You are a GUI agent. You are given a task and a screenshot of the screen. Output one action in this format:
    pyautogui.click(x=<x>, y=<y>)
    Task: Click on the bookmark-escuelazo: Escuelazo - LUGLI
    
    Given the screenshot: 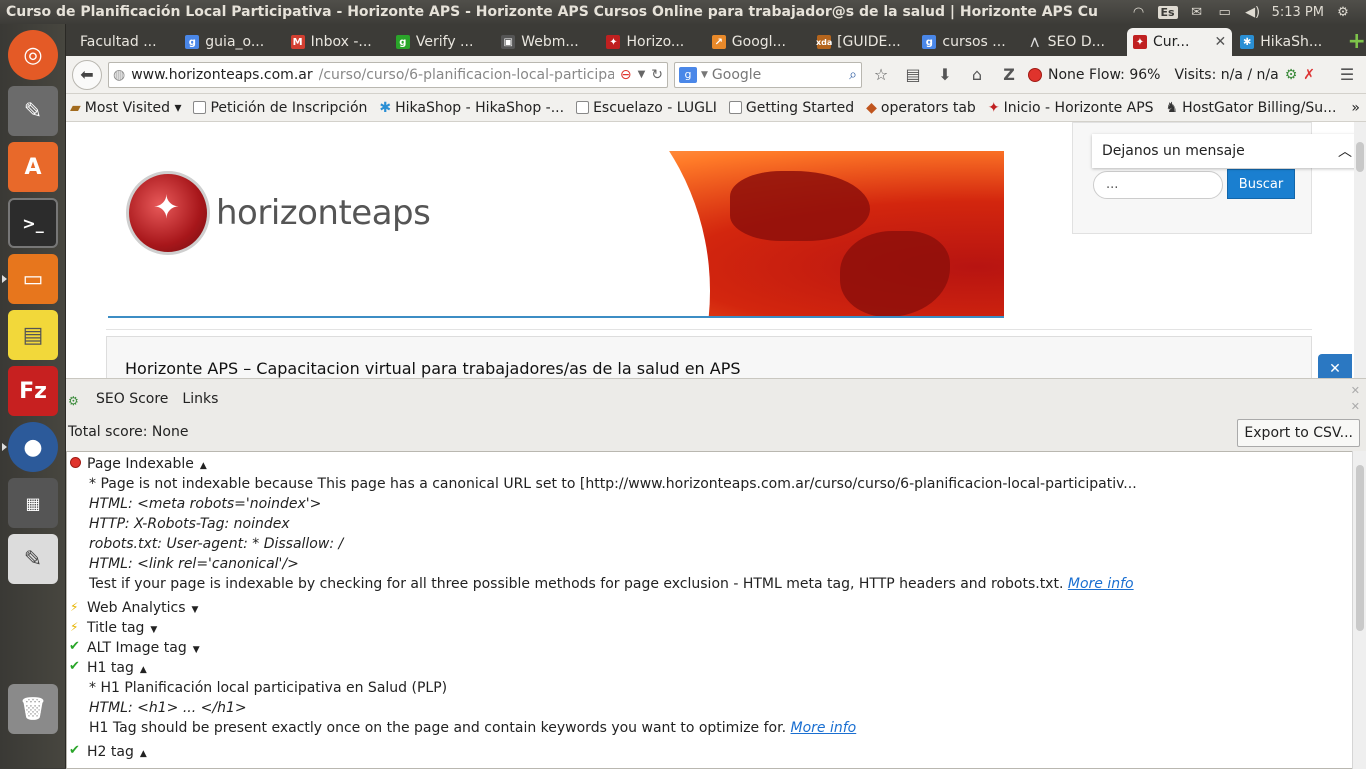 What is the action you would take?
    pyautogui.click(x=646, y=108)
    